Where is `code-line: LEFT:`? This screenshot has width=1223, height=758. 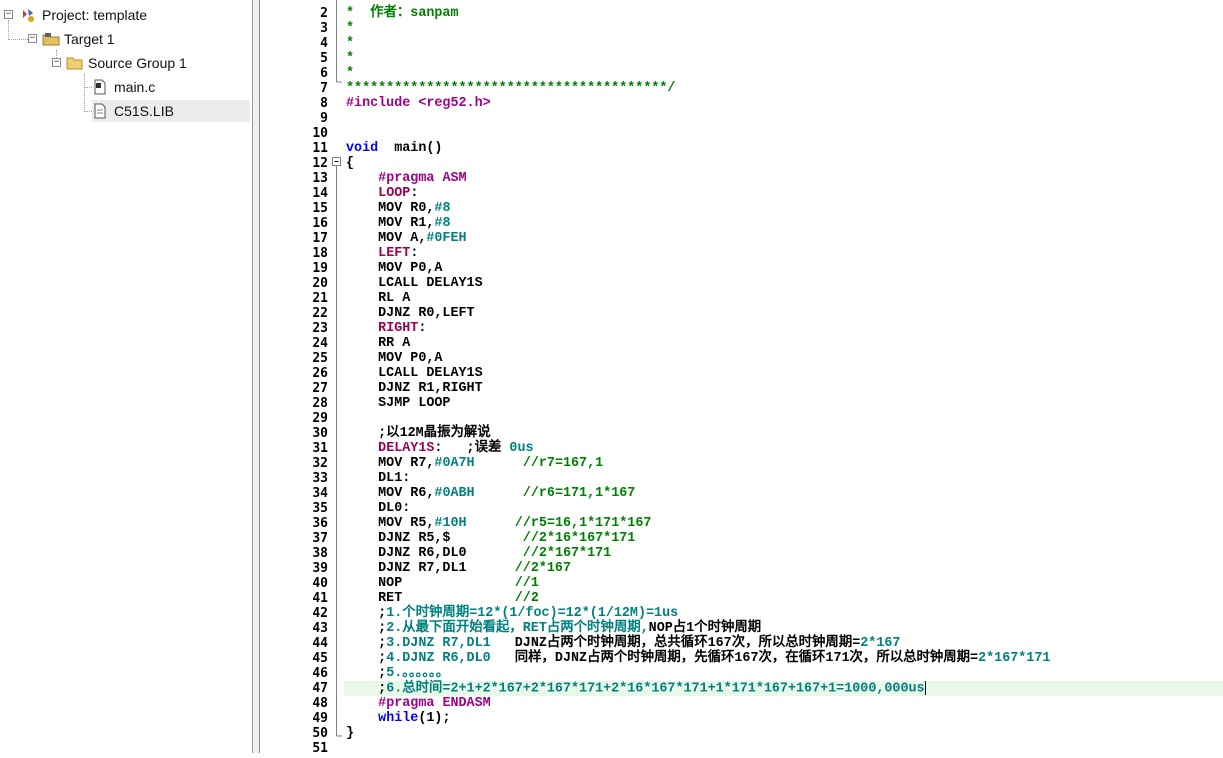 code-line: LEFT: is located at coordinates (382, 253).